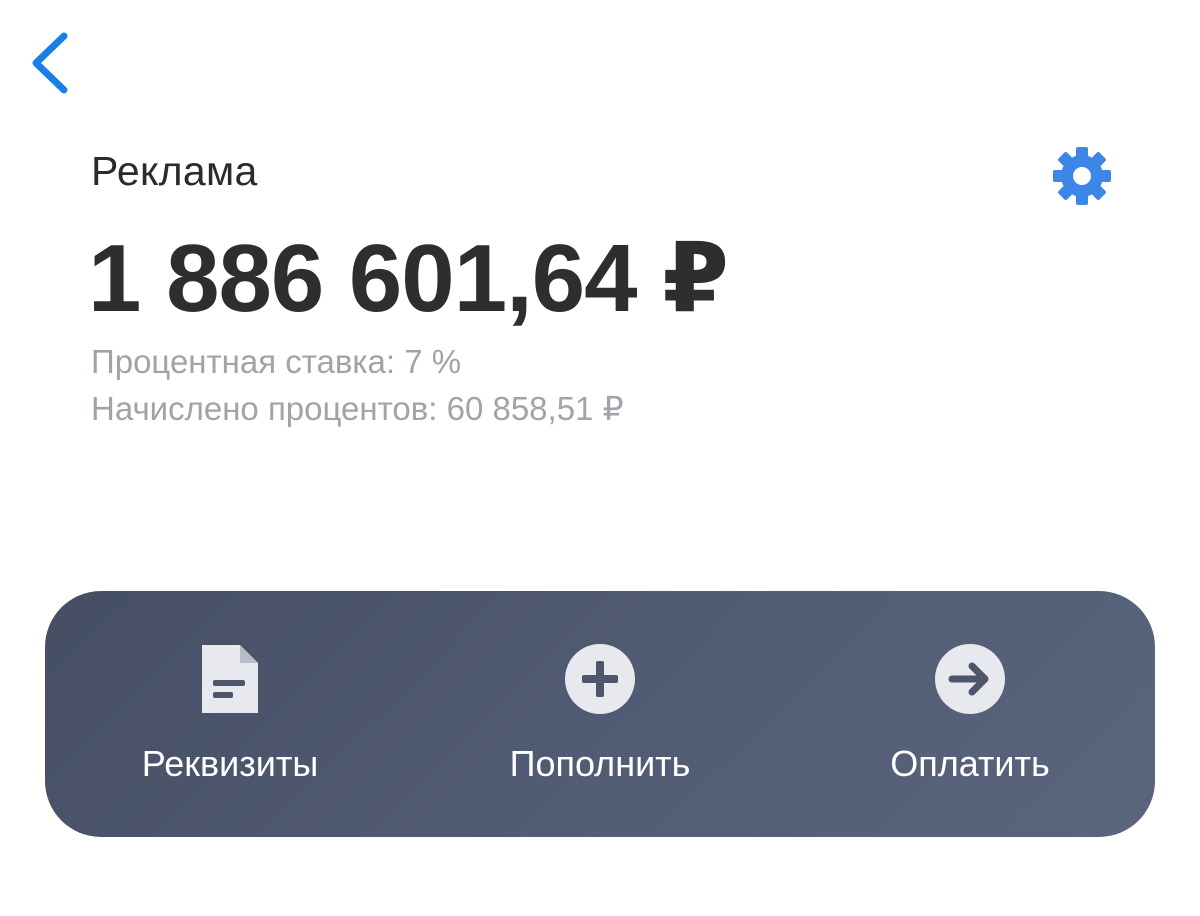  I want to click on details-label: Реквизиты, so click(230, 763).